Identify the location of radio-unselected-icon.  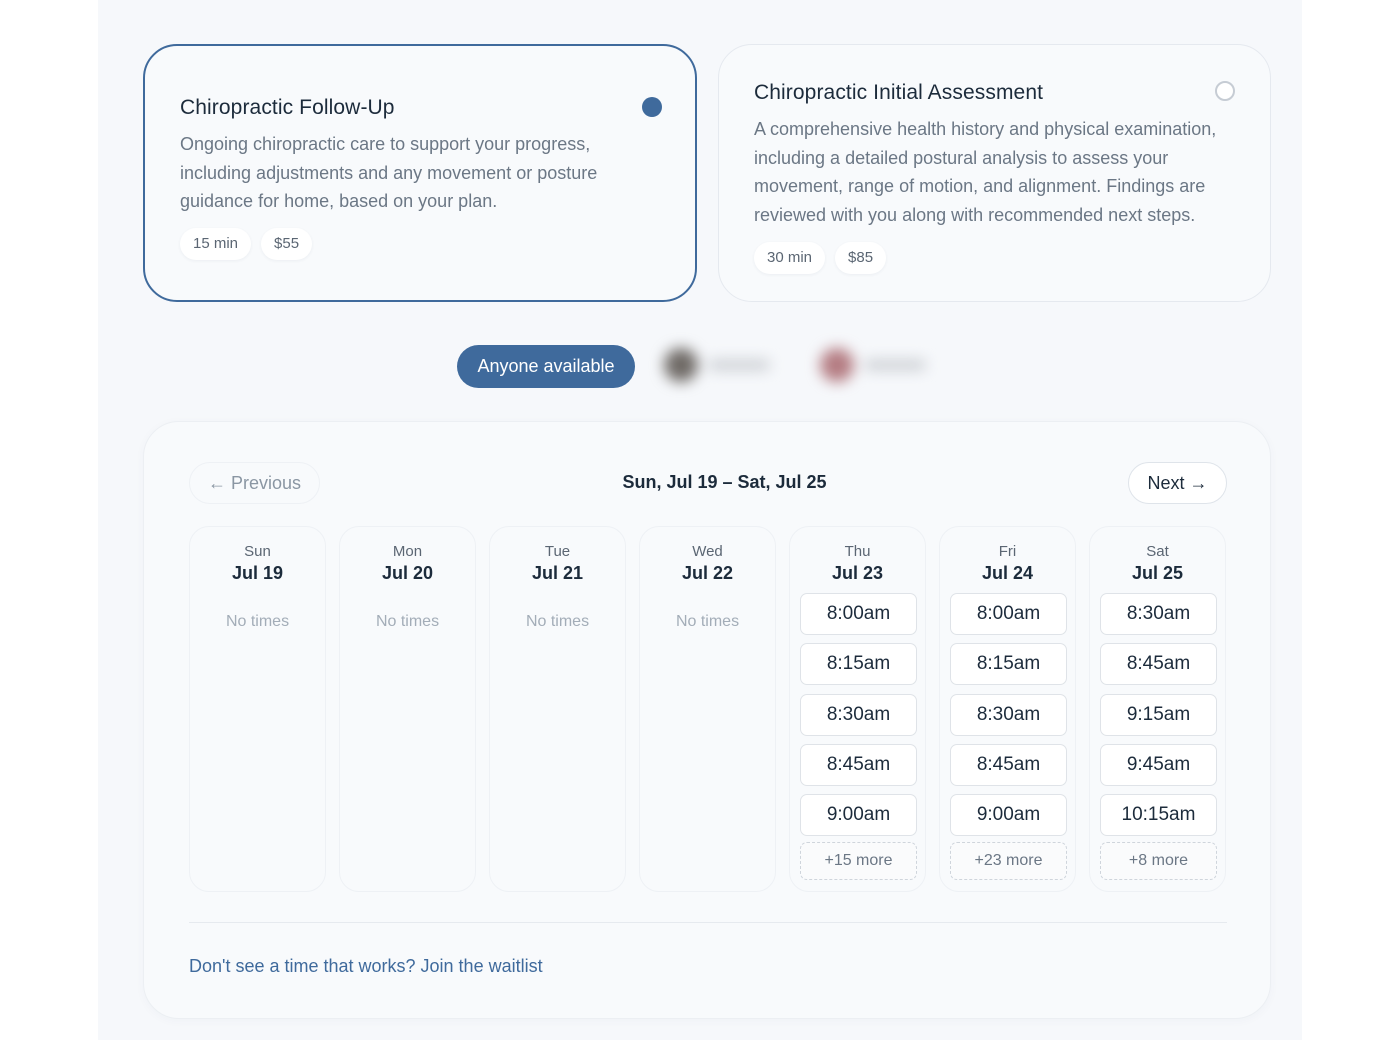
(1225, 91).